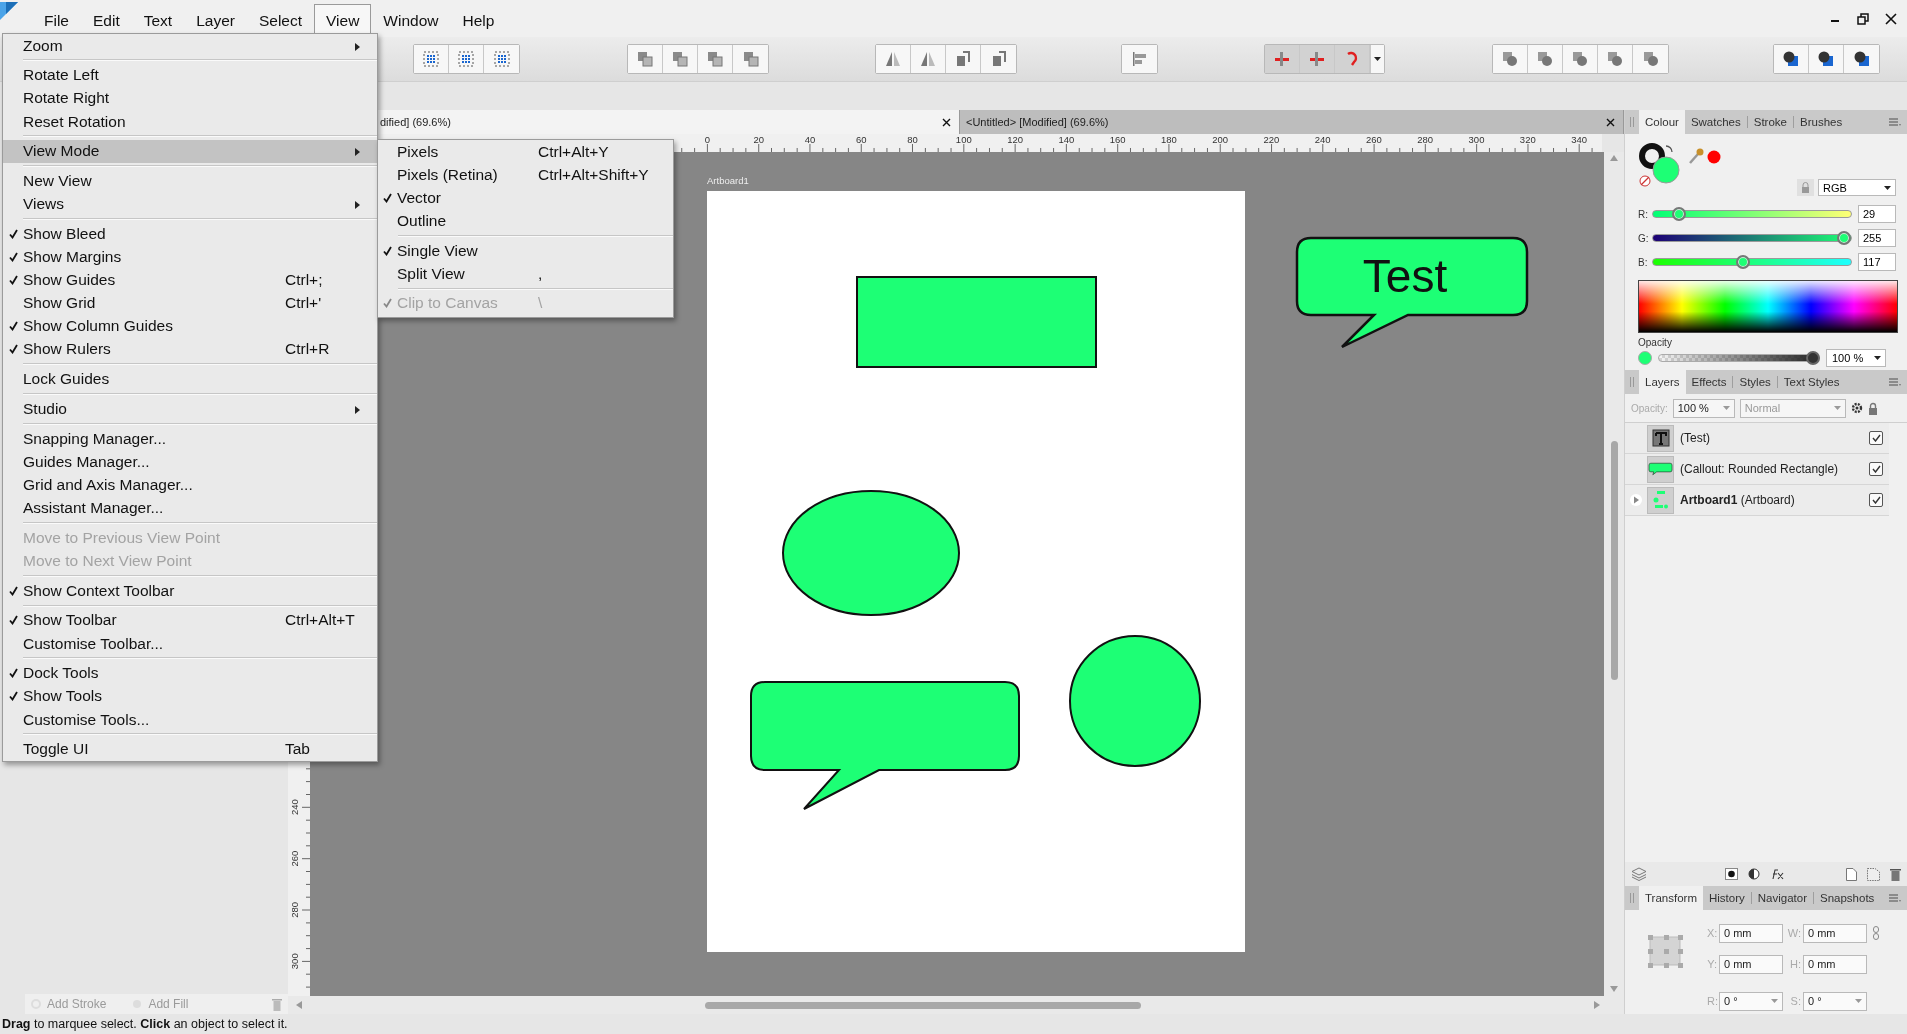  What do you see at coordinates (1877, 214) in the screenshot?
I see `channel-value-field: 29` at bounding box center [1877, 214].